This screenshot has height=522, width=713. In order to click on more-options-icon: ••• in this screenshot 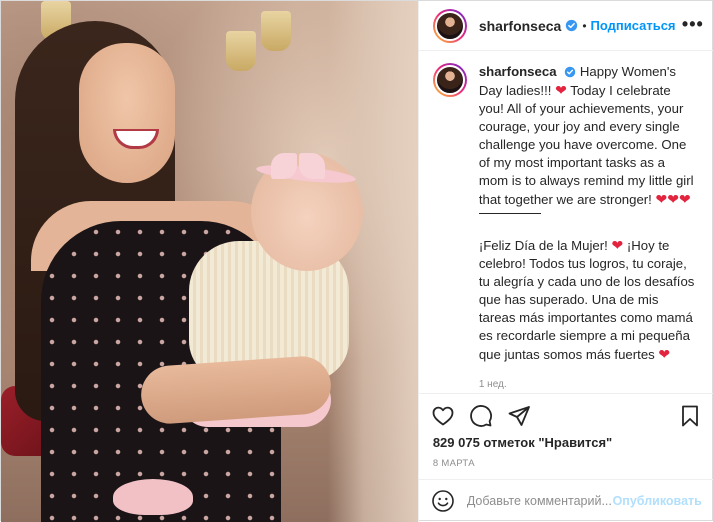, I will do `click(693, 24)`.